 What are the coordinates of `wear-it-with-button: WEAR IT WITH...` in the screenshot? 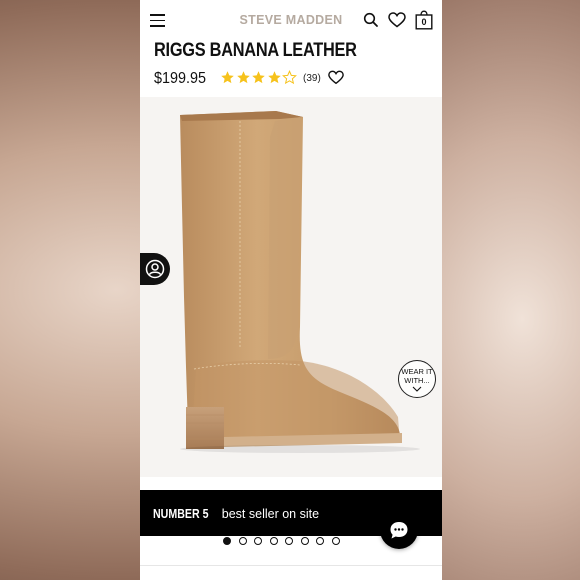 It's located at (417, 379).